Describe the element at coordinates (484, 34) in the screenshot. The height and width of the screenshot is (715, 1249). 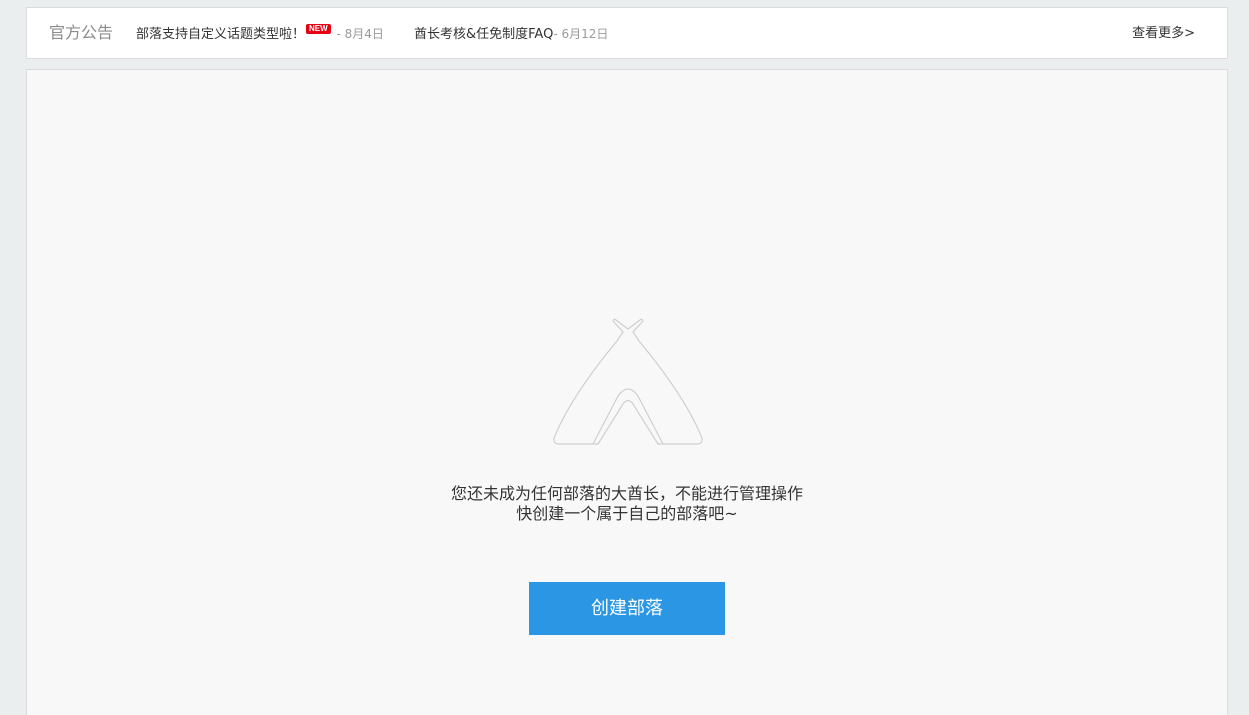
I see `notice-item-text: 酋长考核&任免制度FAQ` at that location.